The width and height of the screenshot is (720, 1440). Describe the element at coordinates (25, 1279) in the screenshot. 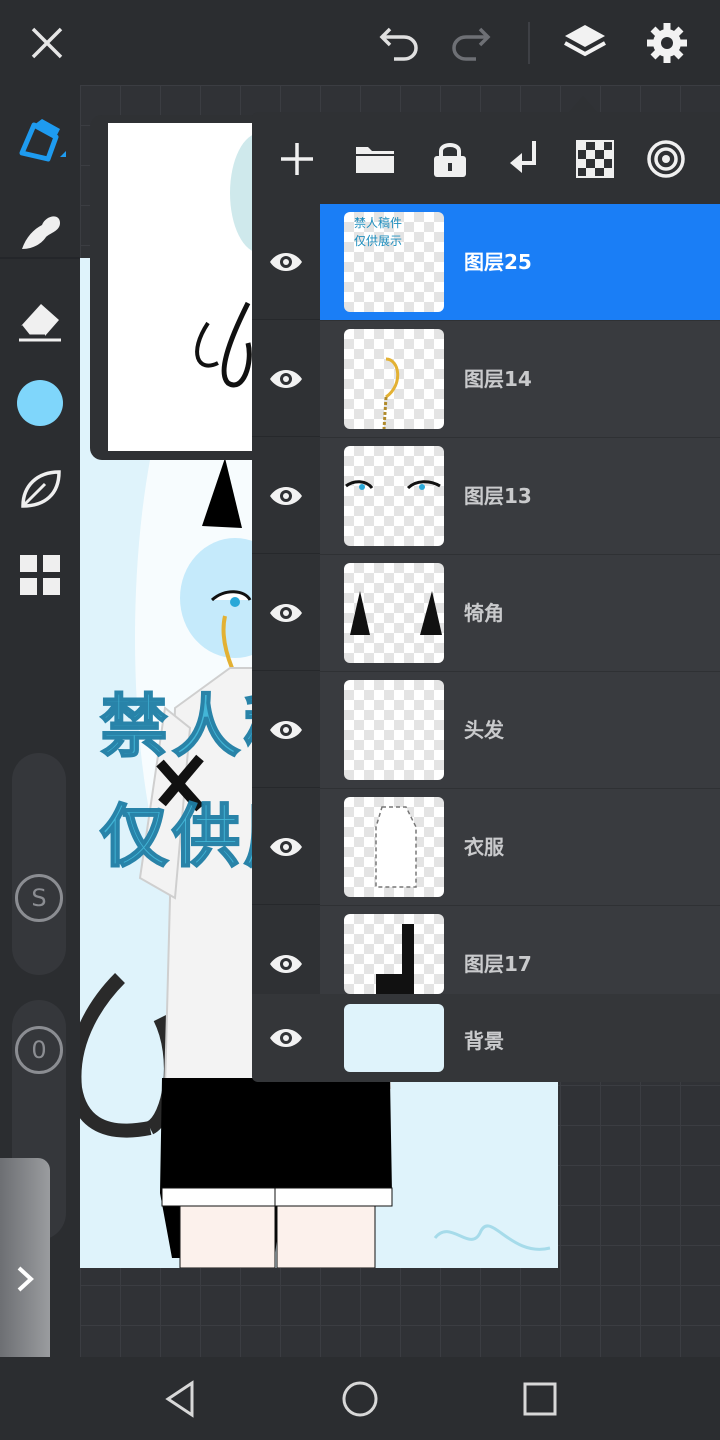

I see `chevron-right-icon` at that location.